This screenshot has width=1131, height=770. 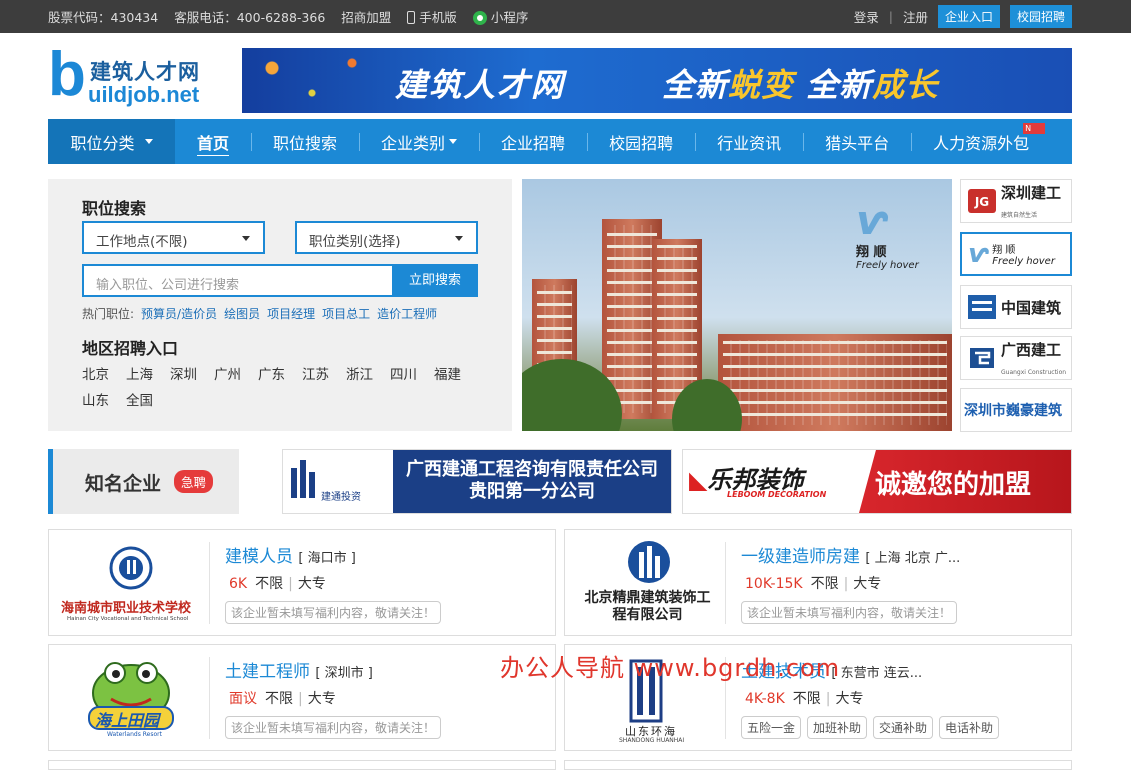 What do you see at coordinates (857, 141) in the screenshot?
I see `nav-headhunter: 猎头平台` at bounding box center [857, 141].